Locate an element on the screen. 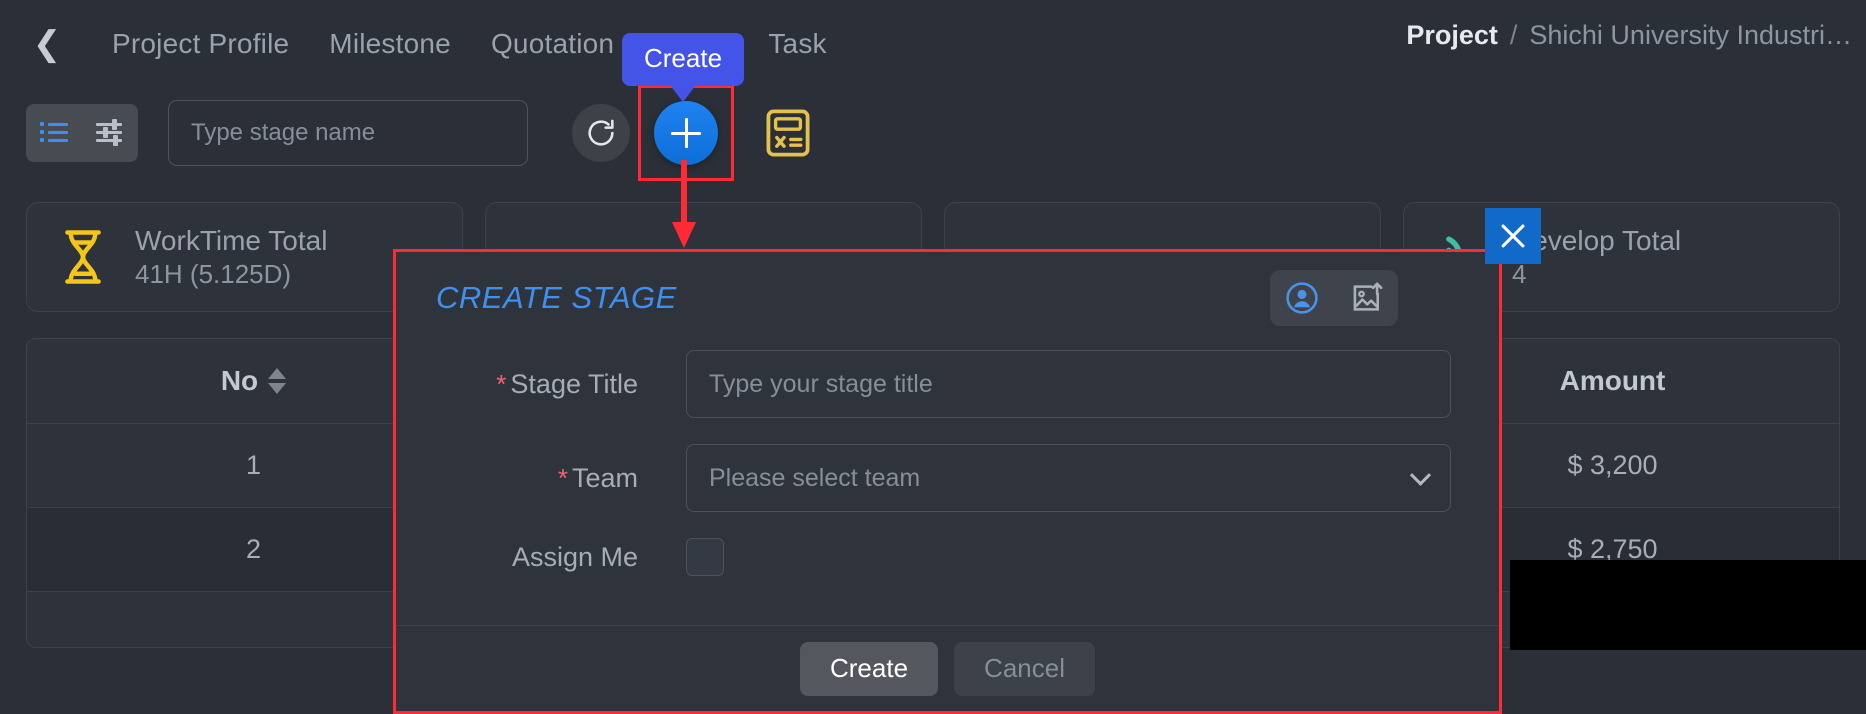 The image size is (1866, 714). back-chevron-icon: ❮ is located at coordinates (47, 44).